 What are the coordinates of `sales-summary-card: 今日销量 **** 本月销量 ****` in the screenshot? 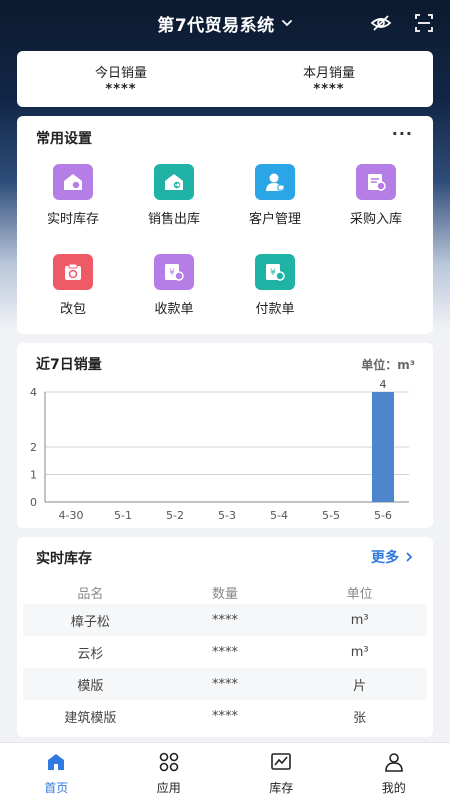 It's located at (225, 79).